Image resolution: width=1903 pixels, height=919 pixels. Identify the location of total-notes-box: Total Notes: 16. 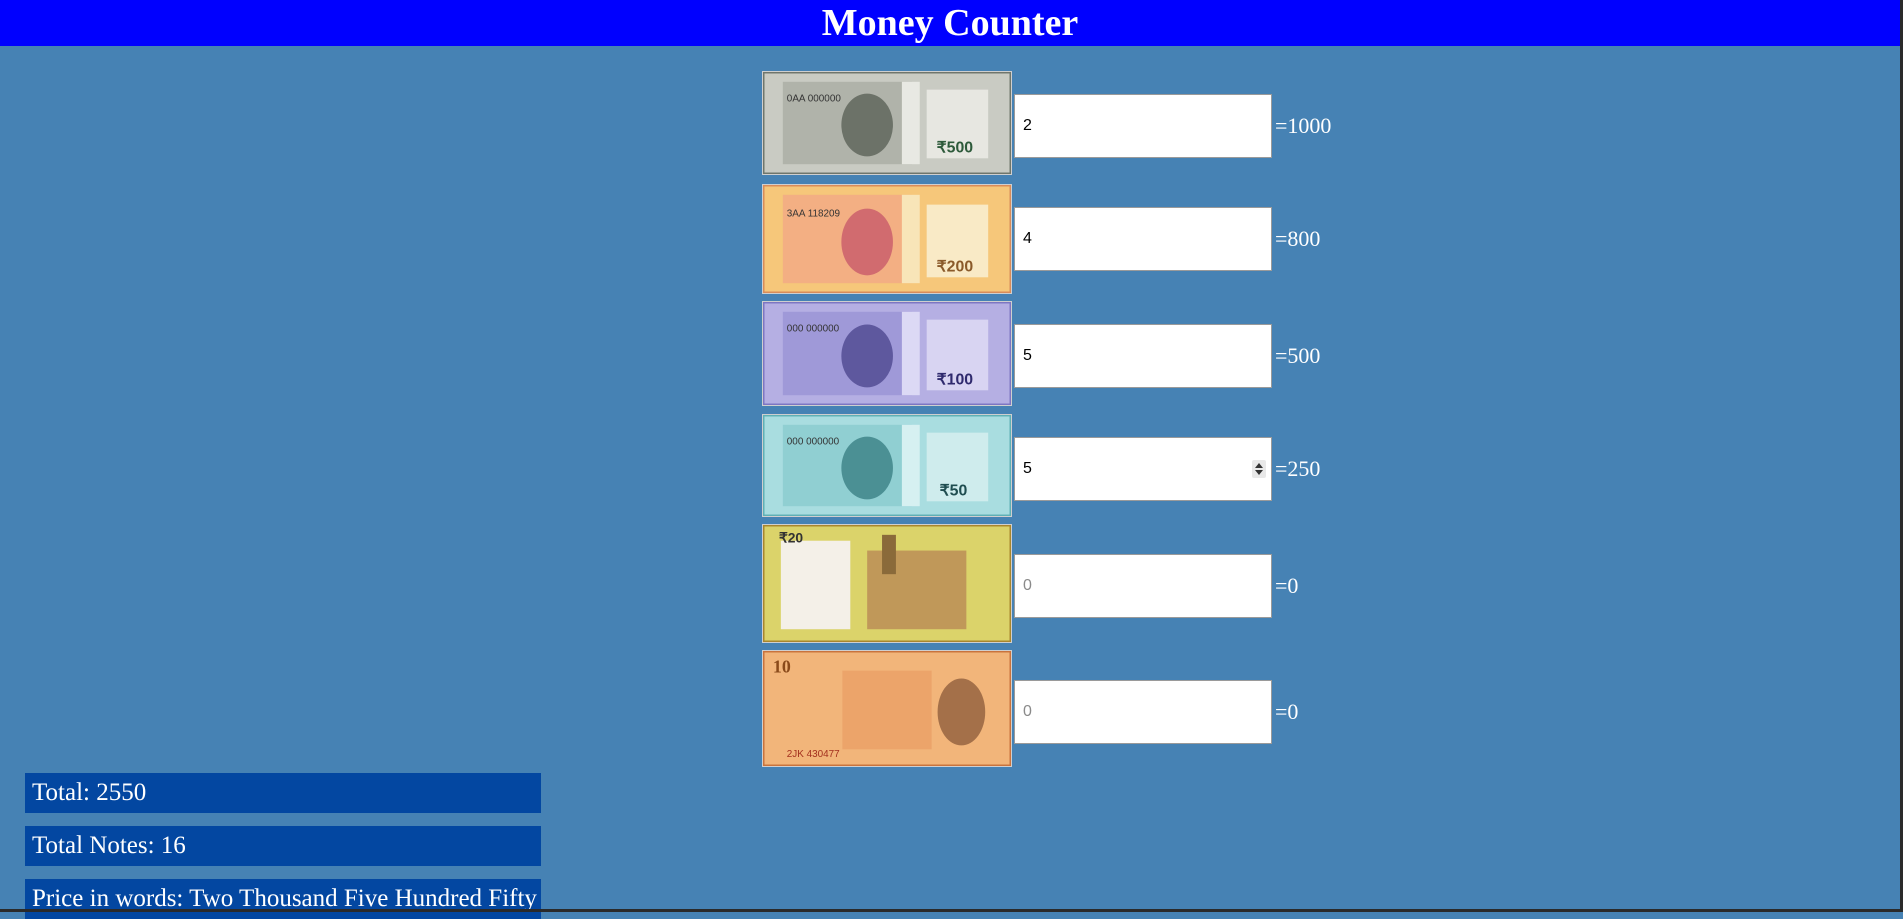
(283, 846).